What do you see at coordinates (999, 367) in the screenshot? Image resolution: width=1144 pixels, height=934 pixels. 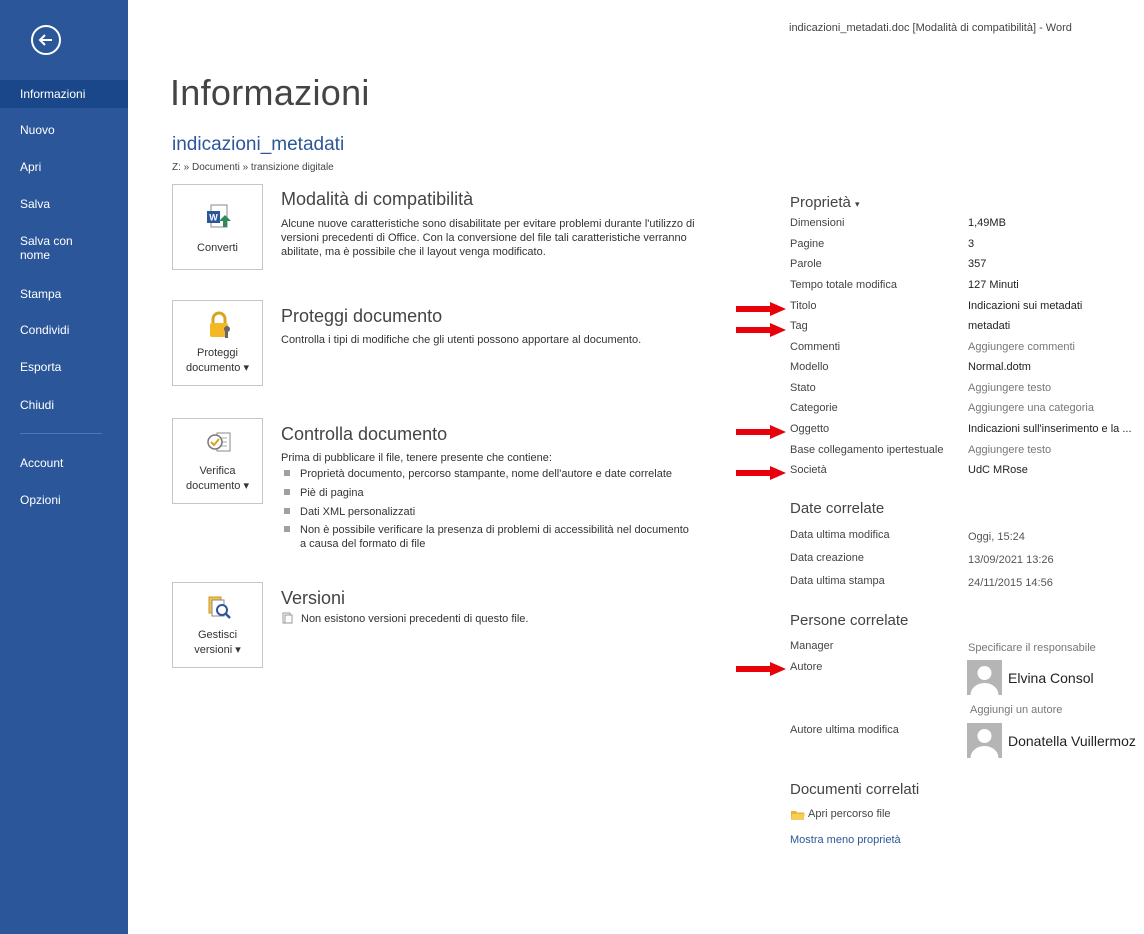 I see `property-value: Normal.dotm` at bounding box center [999, 367].